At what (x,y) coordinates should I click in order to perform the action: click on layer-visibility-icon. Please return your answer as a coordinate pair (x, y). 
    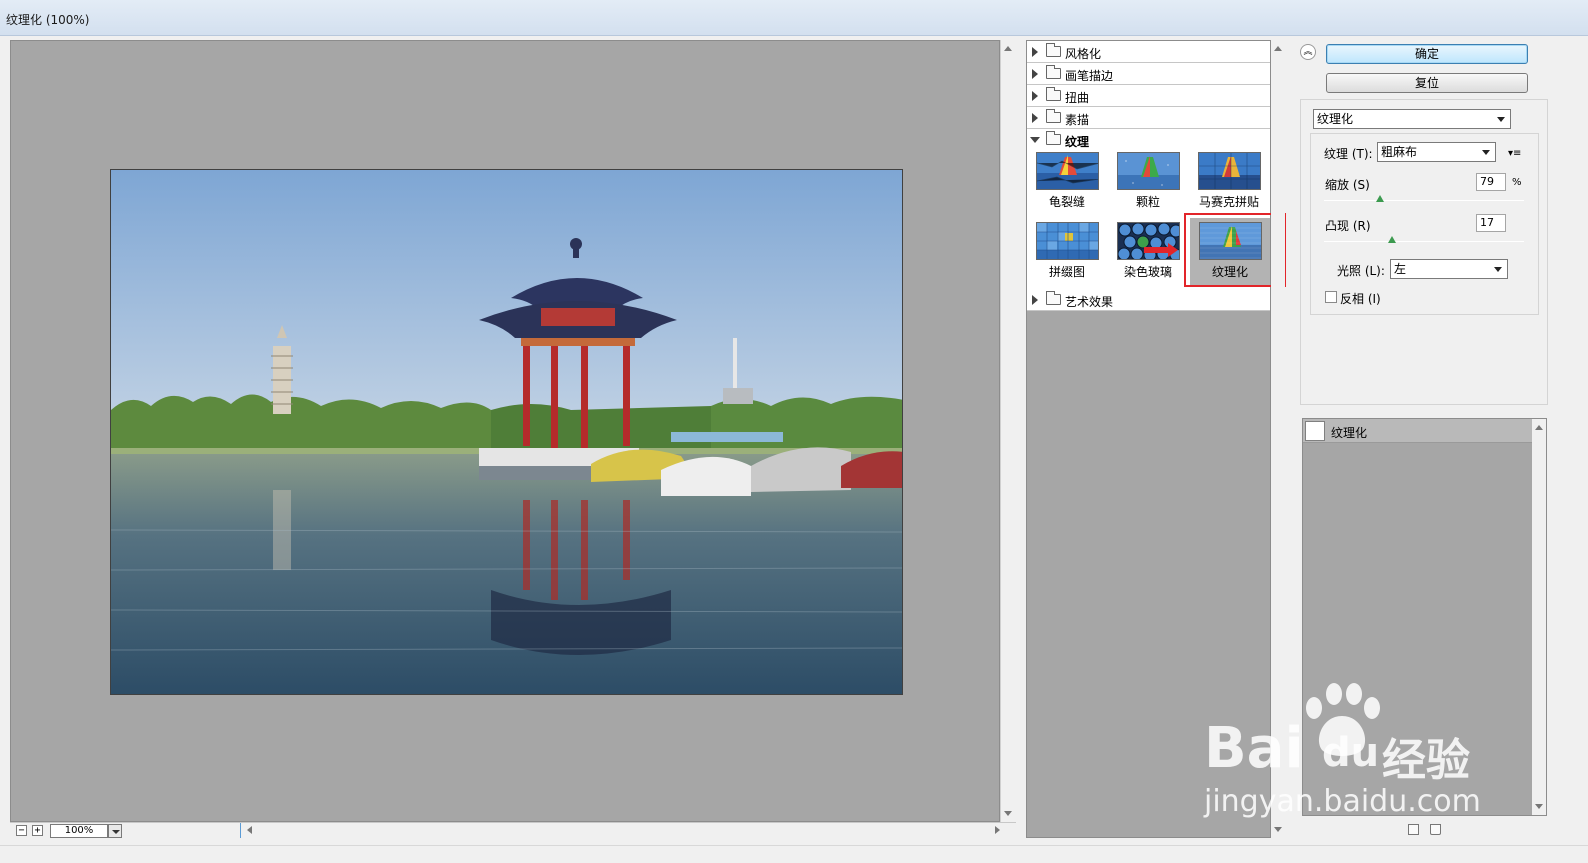
    Looking at the image, I should click on (1315, 431).